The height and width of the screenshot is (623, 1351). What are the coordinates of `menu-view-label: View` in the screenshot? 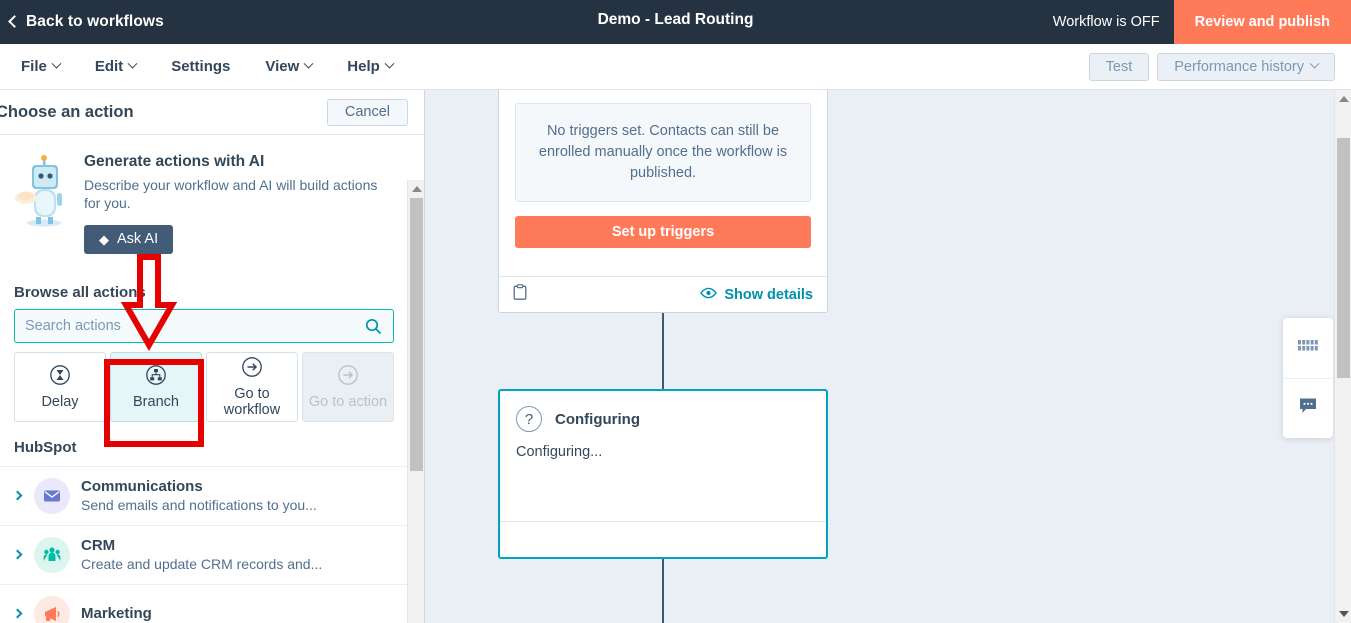 It's located at (282, 66).